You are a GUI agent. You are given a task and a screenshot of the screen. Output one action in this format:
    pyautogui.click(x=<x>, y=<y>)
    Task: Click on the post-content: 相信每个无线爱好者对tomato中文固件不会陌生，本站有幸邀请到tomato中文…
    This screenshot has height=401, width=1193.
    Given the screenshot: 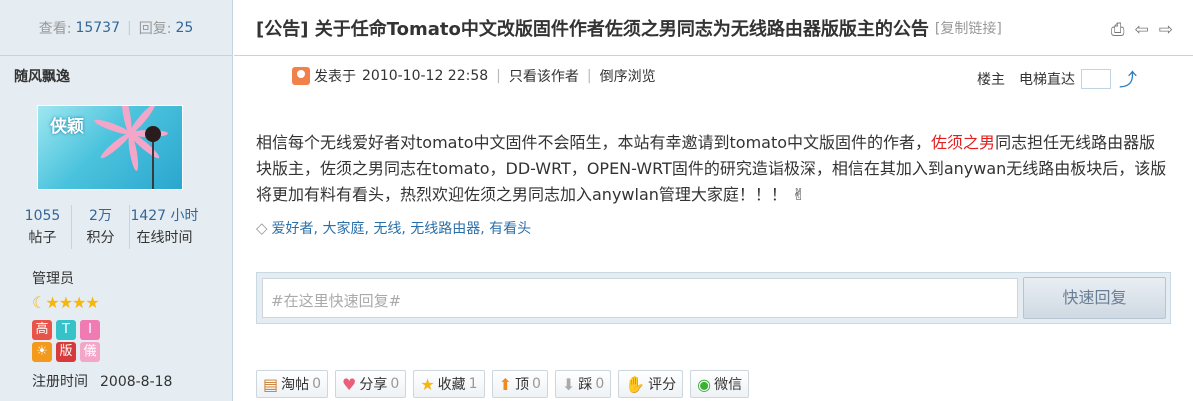 What is the action you would take?
    pyautogui.click(x=713, y=169)
    